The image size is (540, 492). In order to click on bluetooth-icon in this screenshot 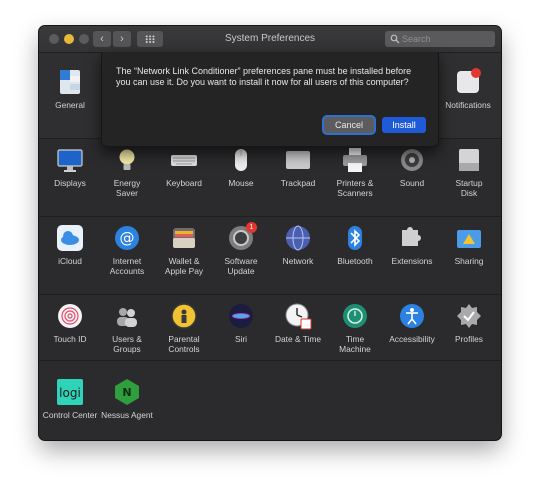, I will do `click(355, 238)`.